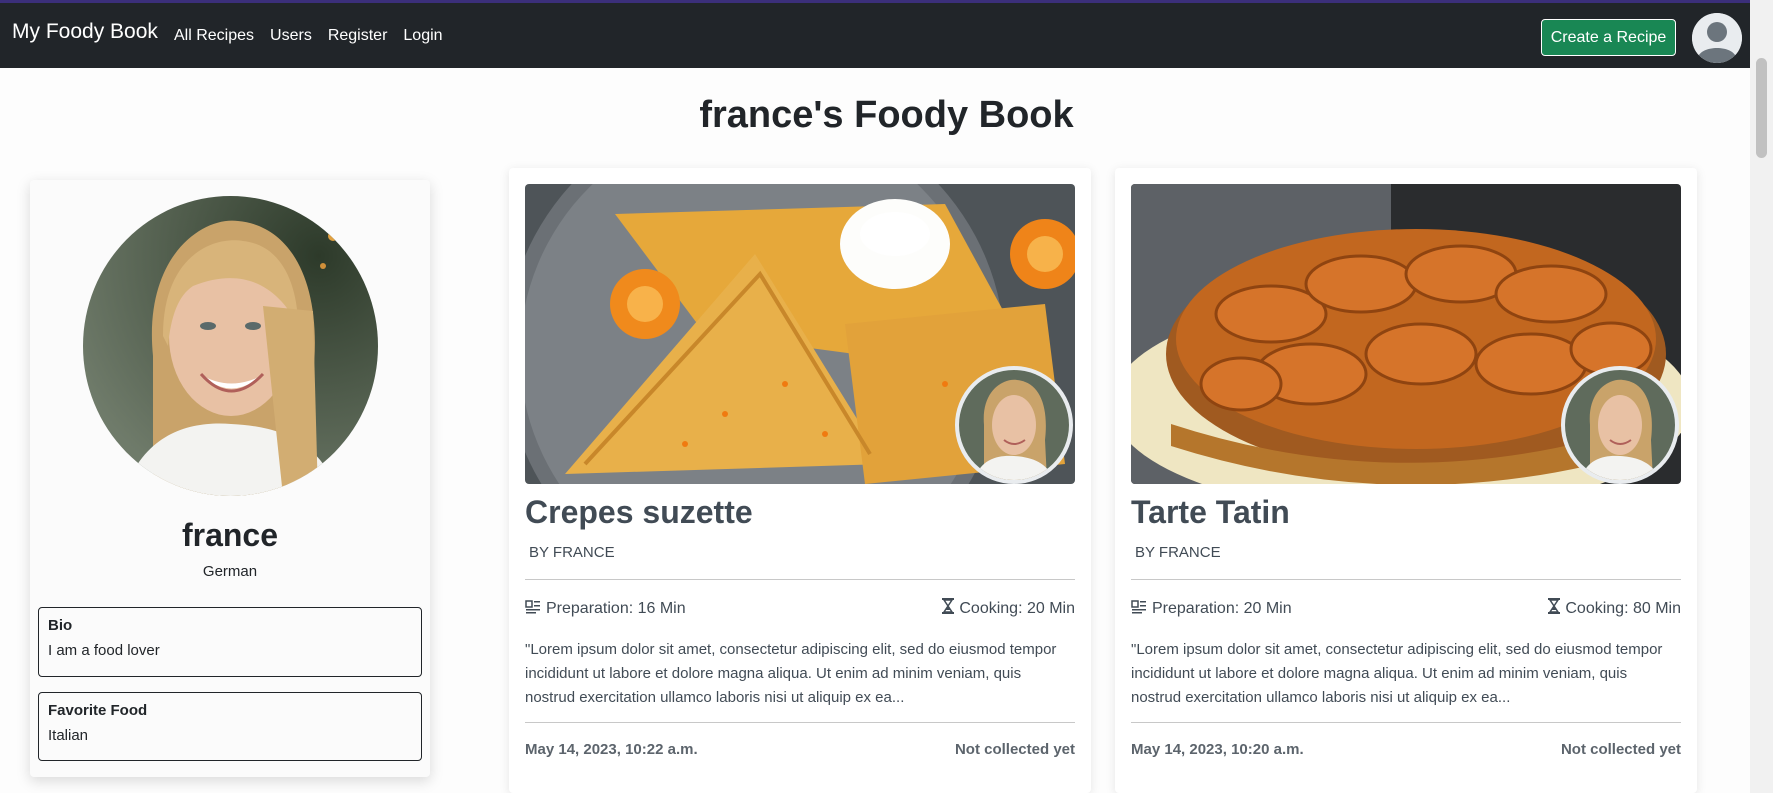 The width and height of the screenshot is (1773, 793). I want to click on brand-link: My Foody Book, so click(85, 32).